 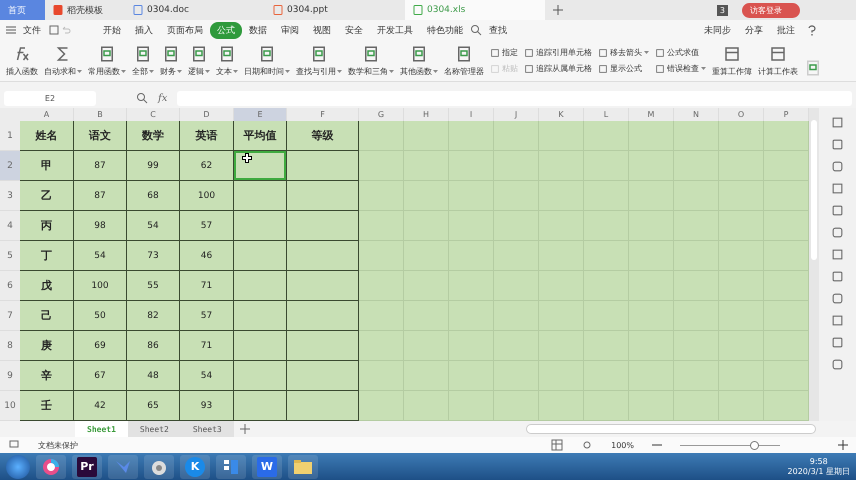 I want to click on ribbon-button: 数学和三角, so click(x=371, y=60).